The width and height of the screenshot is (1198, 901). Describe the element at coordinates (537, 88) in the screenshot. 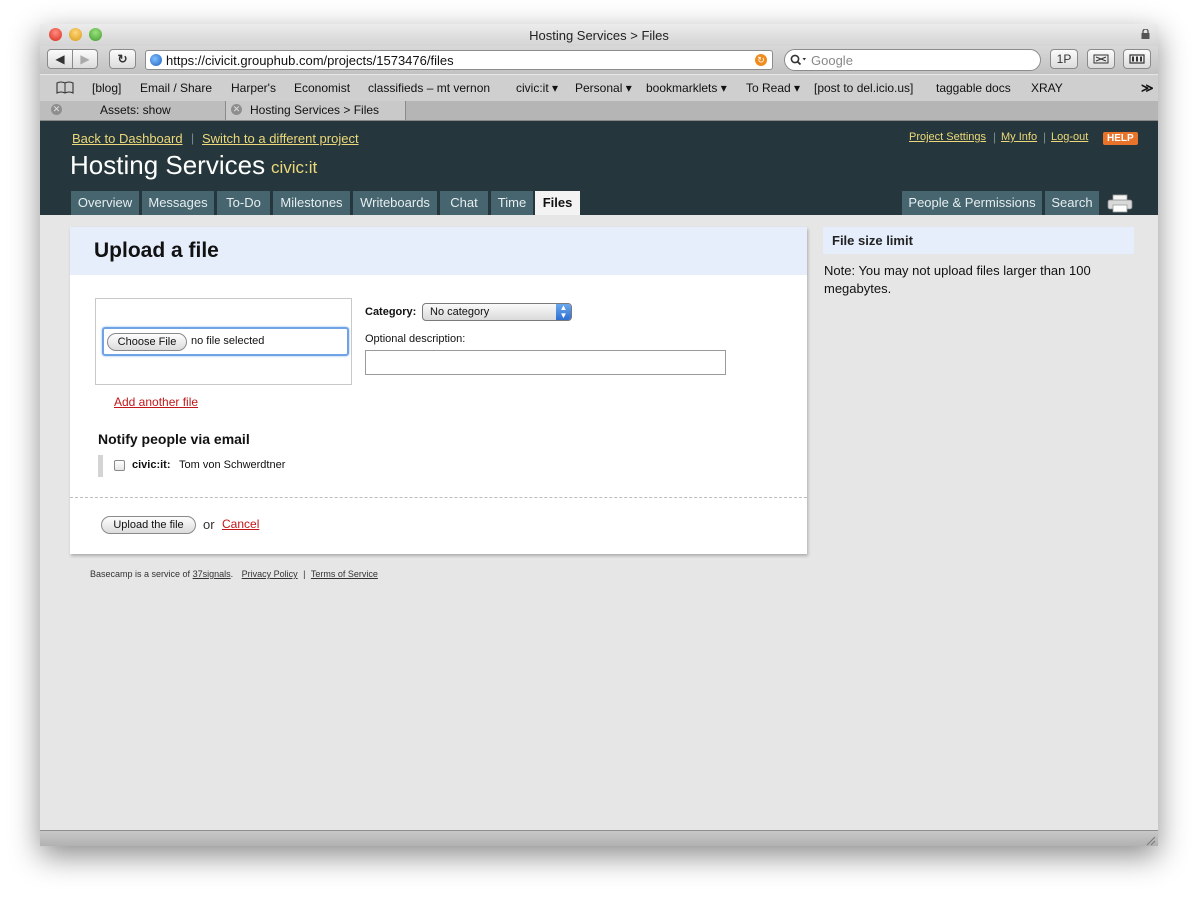

I see `bookmark-civicit-folder: civic:it ▾` at that location.